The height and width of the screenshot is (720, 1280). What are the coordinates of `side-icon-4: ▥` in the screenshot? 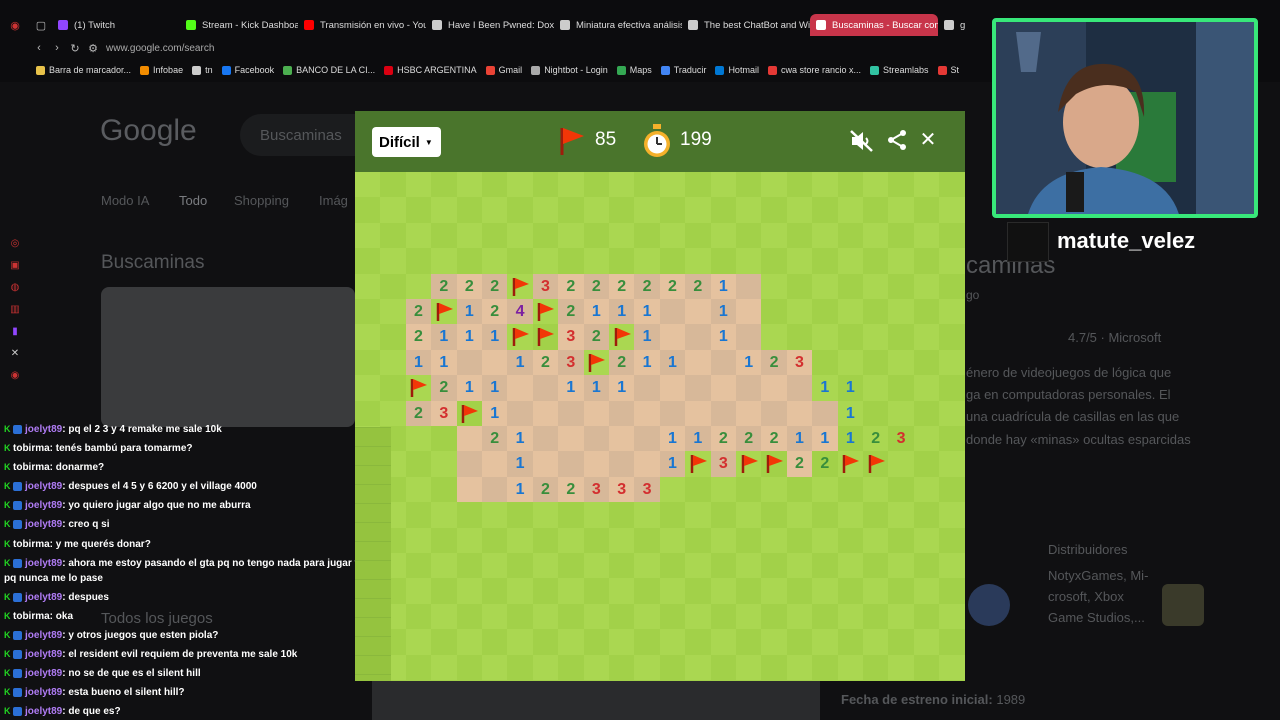 It's located at (15, 311).